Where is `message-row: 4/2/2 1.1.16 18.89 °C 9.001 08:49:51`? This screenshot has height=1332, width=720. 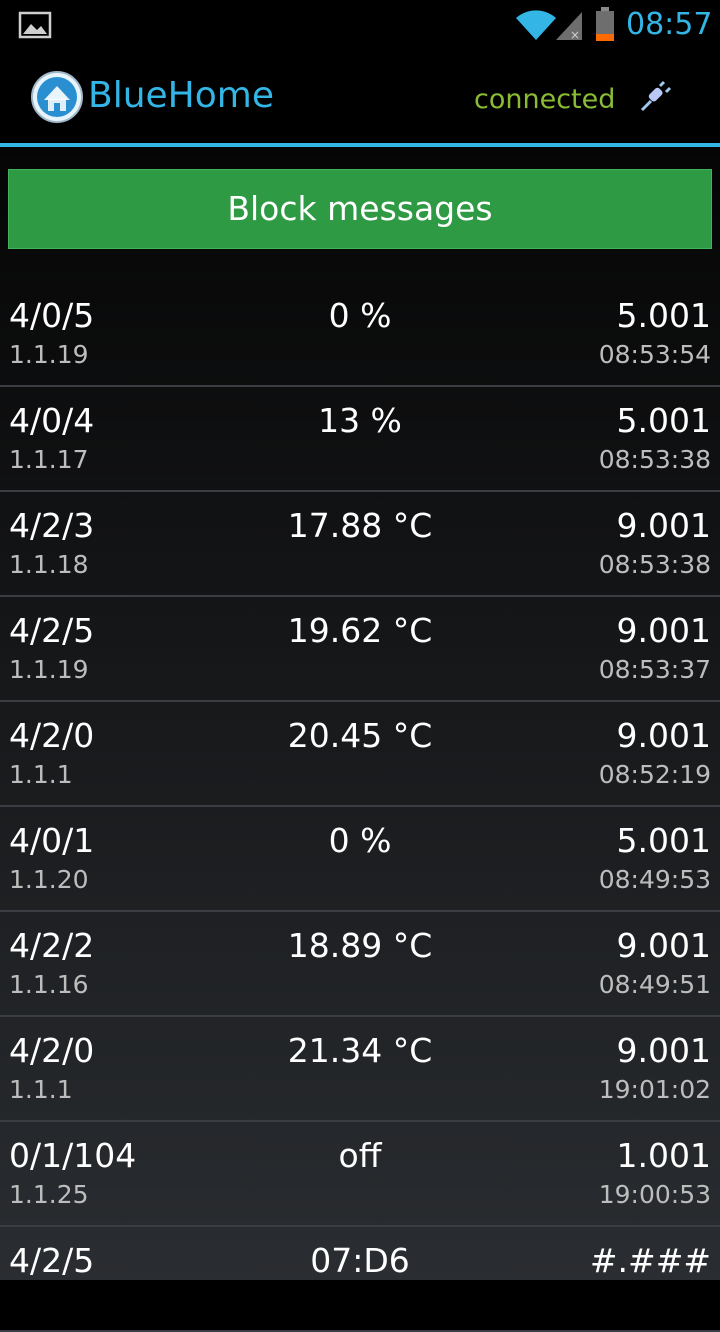 message-row: 4/2/2 1.1.16 18.89 °C 9.001 08:49:51 is located at coordinates (360, 964).